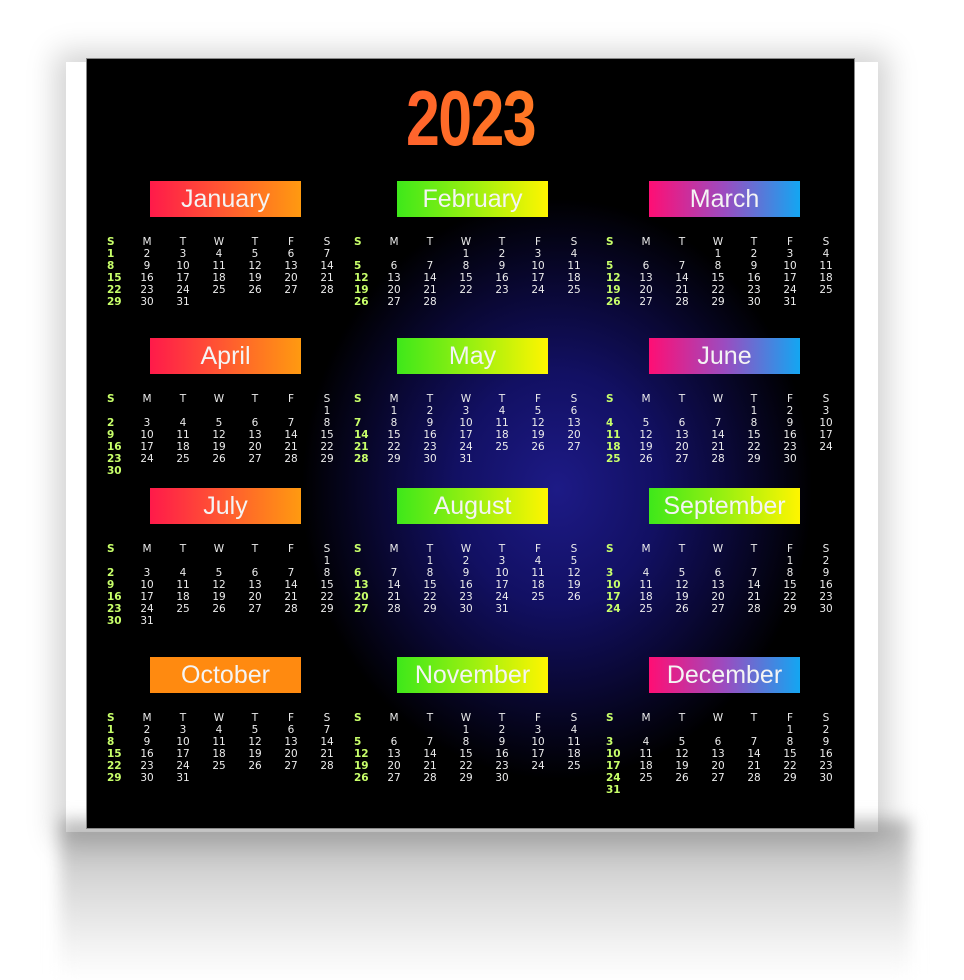 The image size is (964, 980). What do you see at coordinates (327, 585) in the screenshot?
I see `day-date: 15` at bounding box center [327, 585].